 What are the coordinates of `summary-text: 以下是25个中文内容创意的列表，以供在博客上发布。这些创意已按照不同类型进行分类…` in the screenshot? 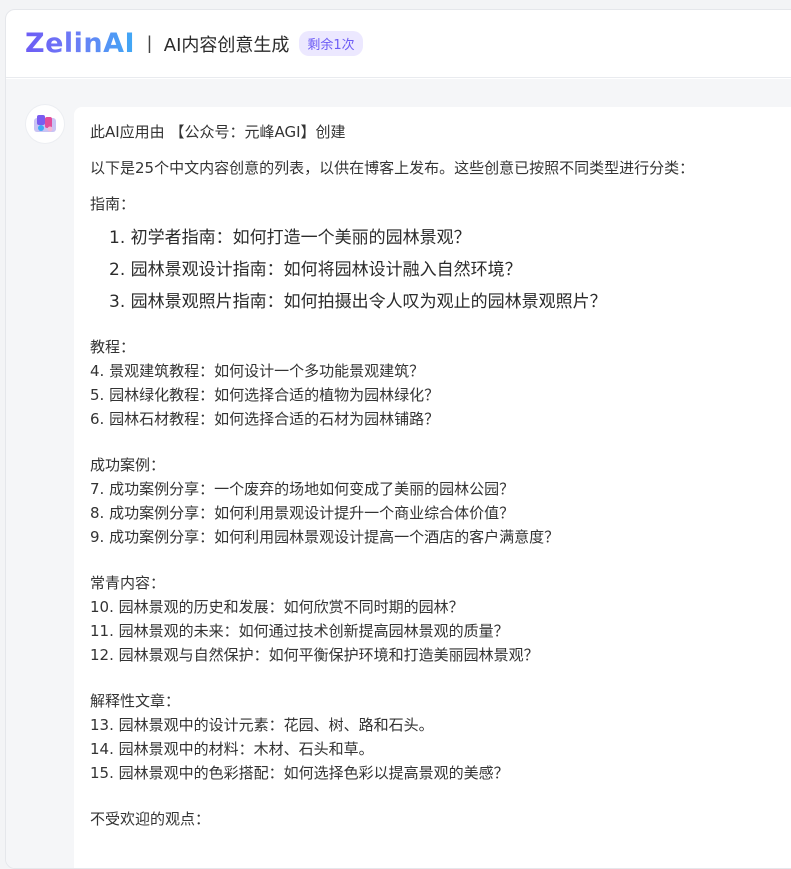 It's located at (392, 168).